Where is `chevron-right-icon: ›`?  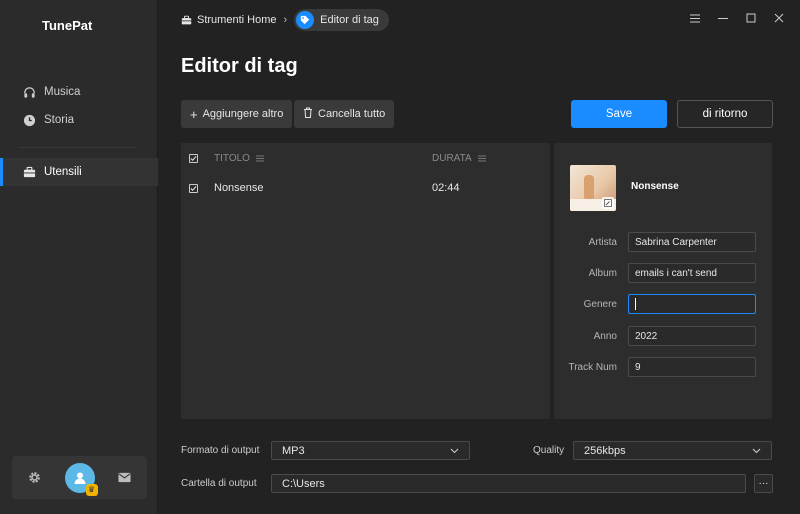
chevron-right-icon: › is located at coordinates (285, 20).